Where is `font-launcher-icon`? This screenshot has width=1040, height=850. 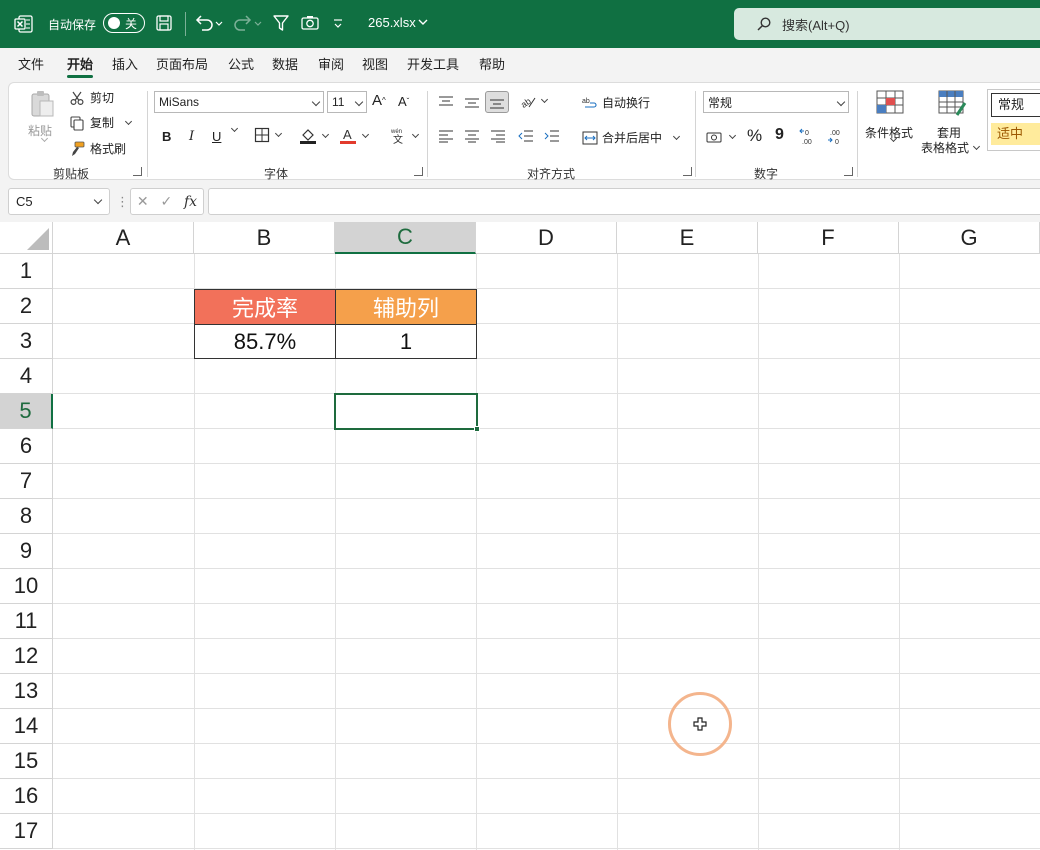 font-launcher-icon is located at coordinates (418, 171).